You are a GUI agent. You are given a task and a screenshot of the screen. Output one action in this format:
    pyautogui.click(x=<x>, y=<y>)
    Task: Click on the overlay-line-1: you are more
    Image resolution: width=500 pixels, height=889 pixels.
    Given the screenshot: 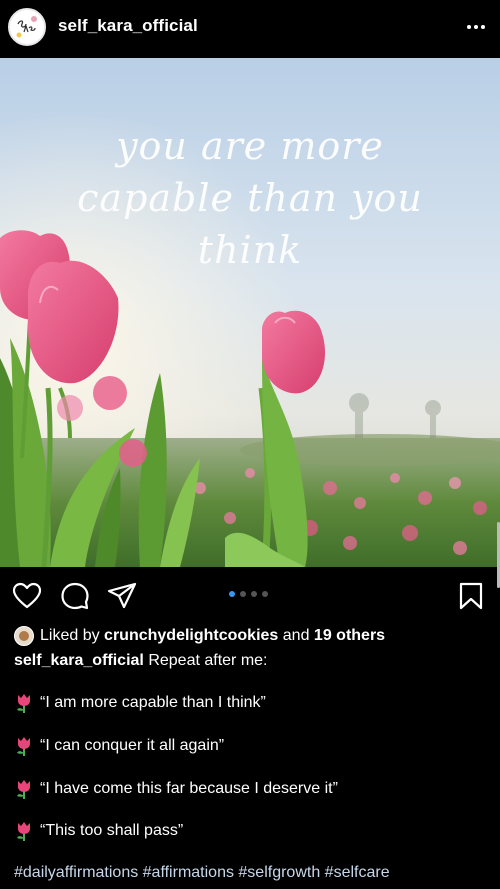 What is the action you would take?
    pyautogui.click(x=250, y=146)
    